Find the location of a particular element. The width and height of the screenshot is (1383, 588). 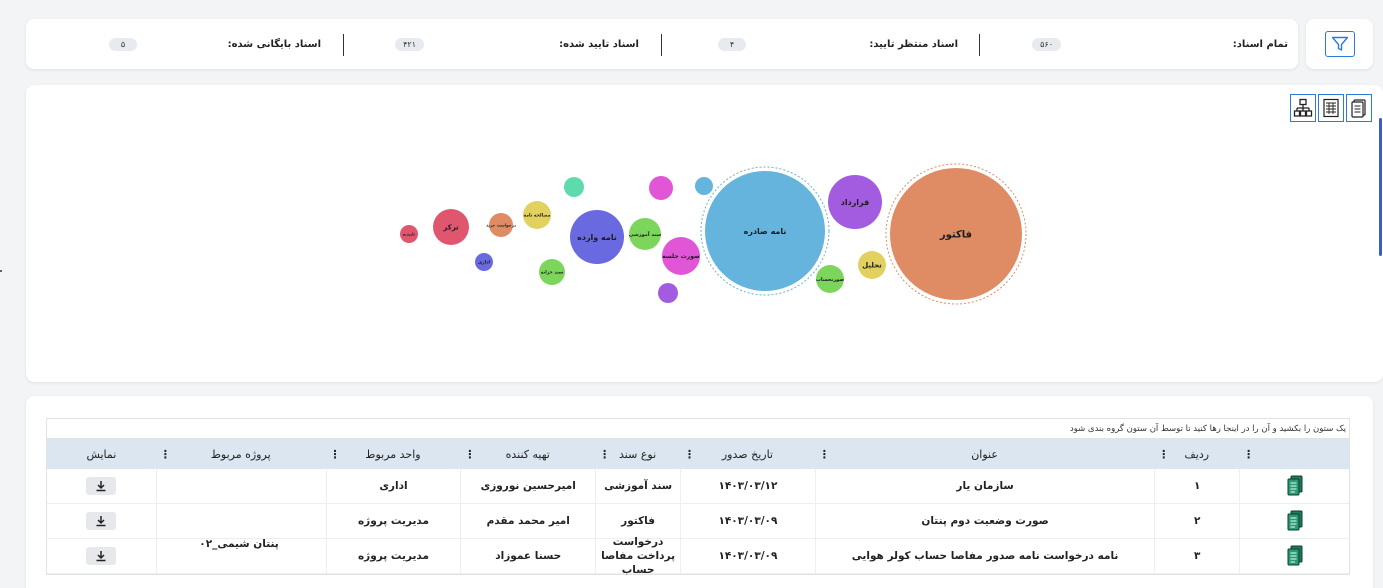

bubble: صورتحساب is located at coordinates (830, 279).